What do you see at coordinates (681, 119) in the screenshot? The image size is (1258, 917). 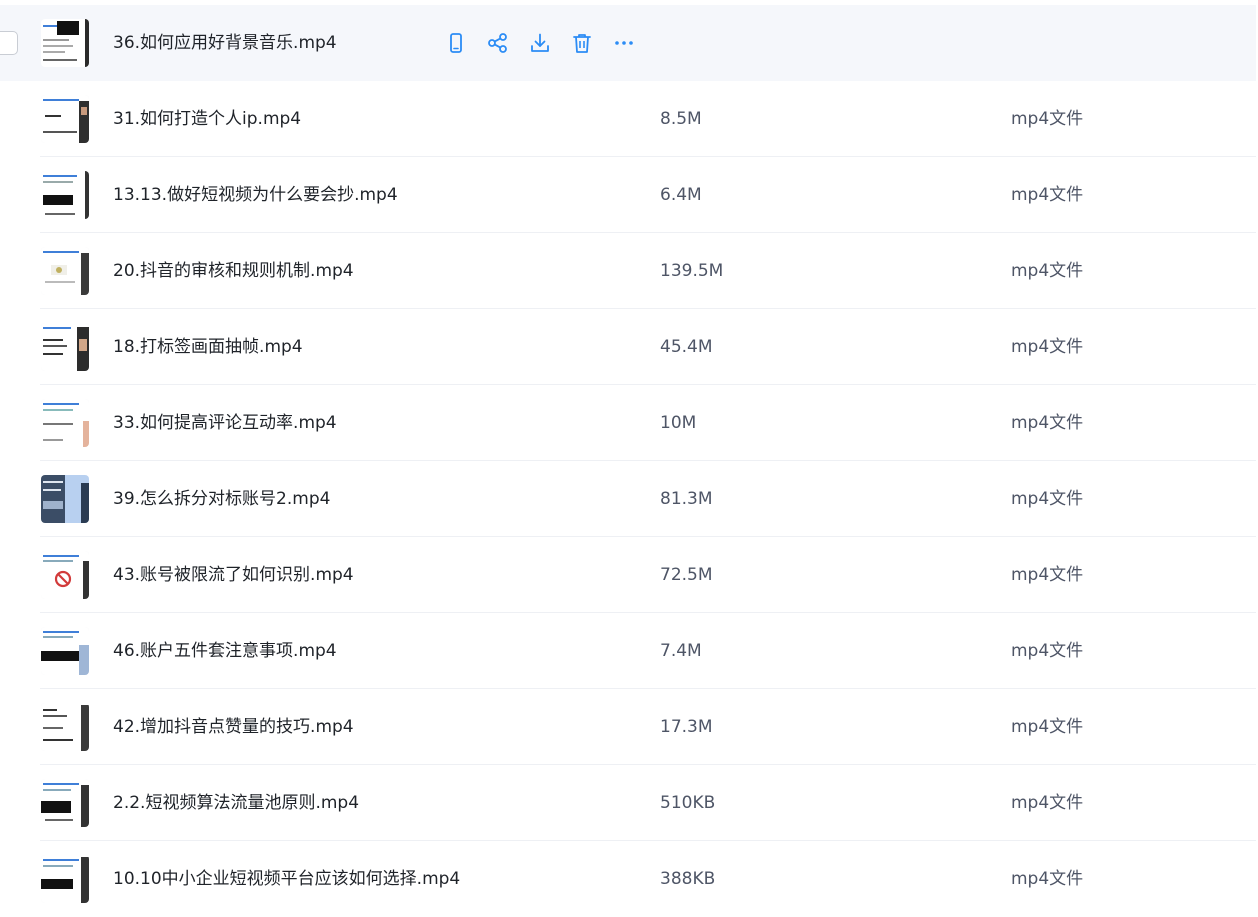 I see `file-size: 8.5M` at bounding box center [681, 119].